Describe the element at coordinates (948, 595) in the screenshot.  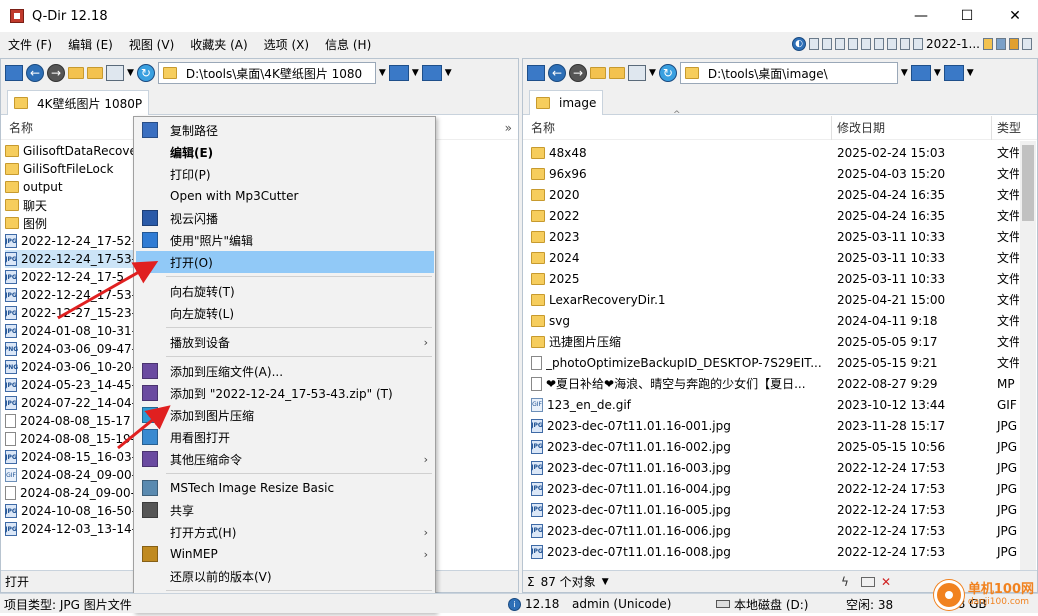
I see `watermark-logo` at that location.